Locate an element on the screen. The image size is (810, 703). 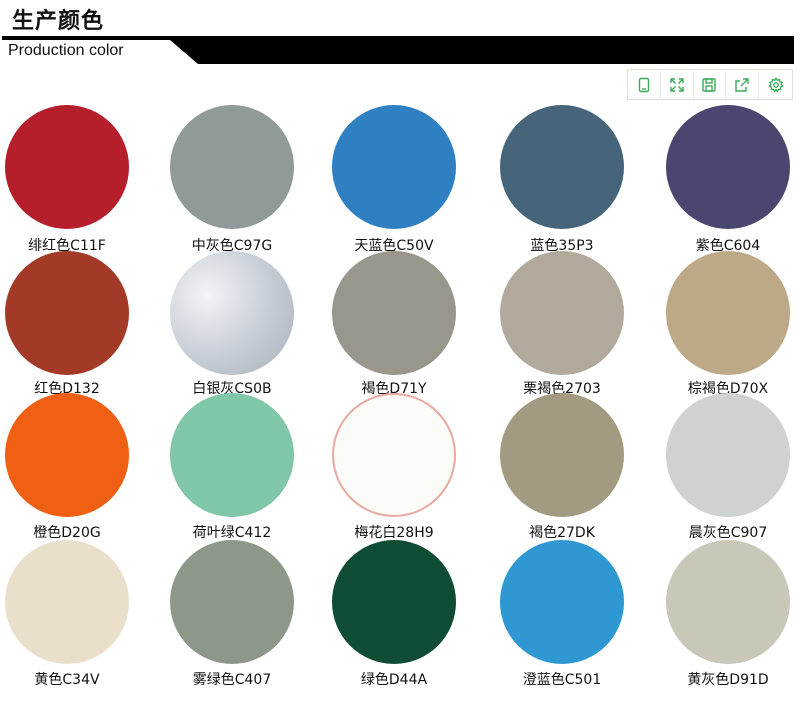
settings-button is located at coordinates (775, 84).